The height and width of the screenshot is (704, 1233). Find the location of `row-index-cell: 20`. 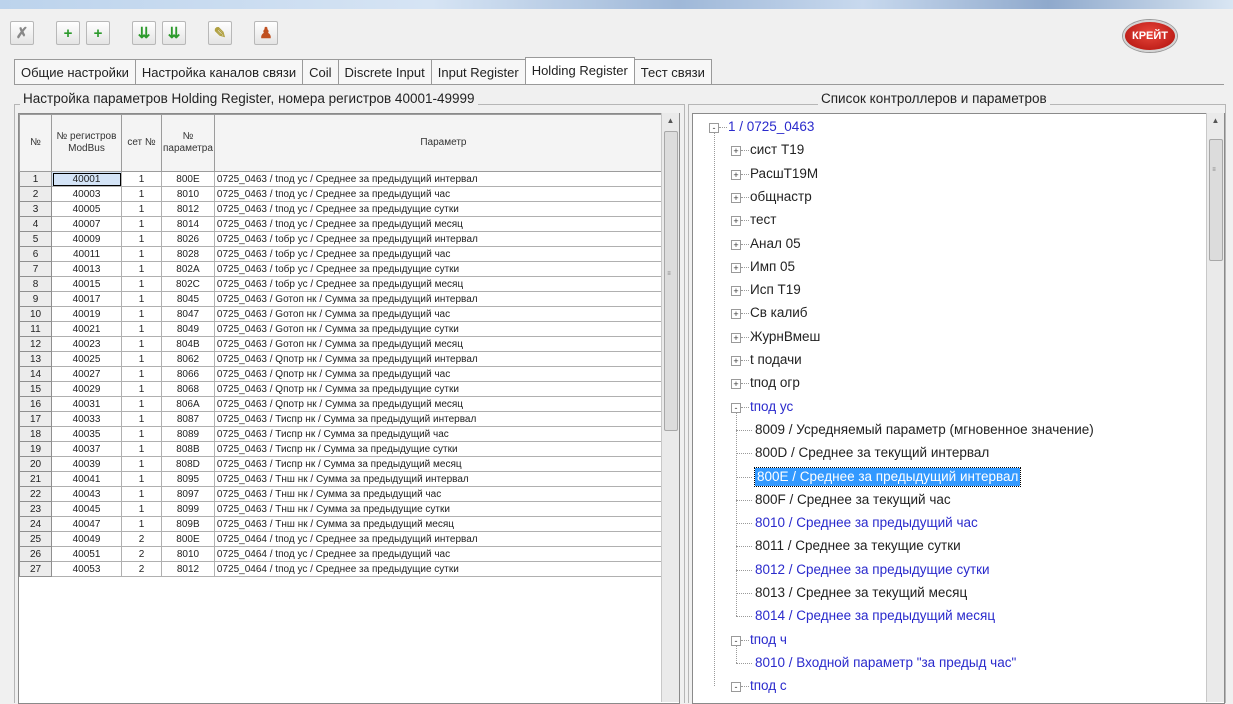

row-index-cell: 20 is located at coordinates (35, 464).